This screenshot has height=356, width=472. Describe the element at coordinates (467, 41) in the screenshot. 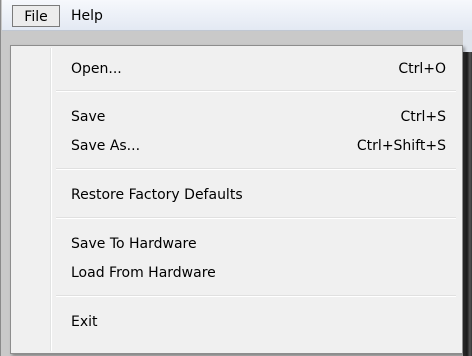

I see `window-background` at that location.